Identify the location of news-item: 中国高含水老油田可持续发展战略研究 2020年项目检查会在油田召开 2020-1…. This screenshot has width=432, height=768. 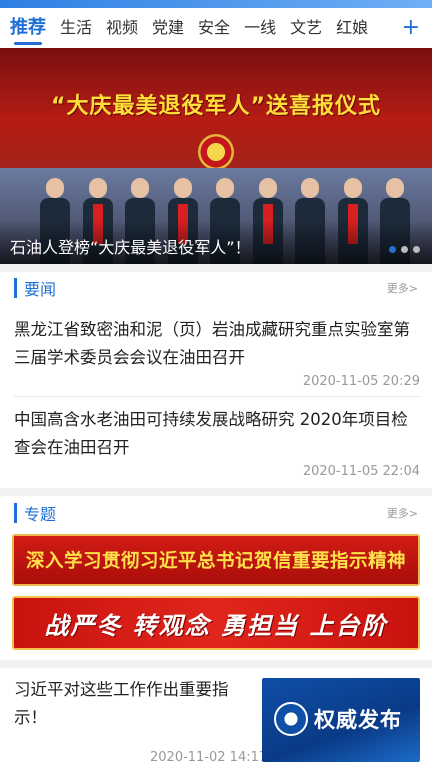
(217, 442).